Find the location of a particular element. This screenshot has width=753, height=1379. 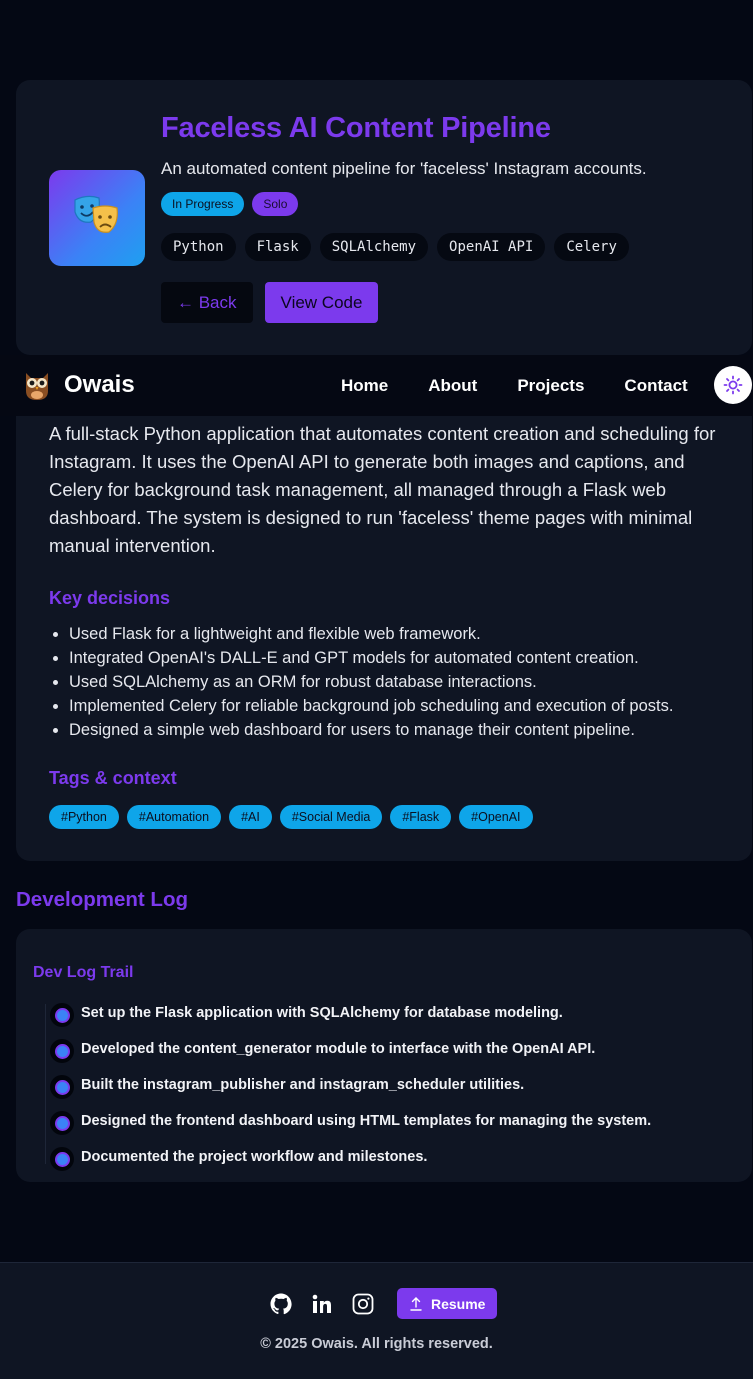

upload-icon is located at coordinates (416, 1303).